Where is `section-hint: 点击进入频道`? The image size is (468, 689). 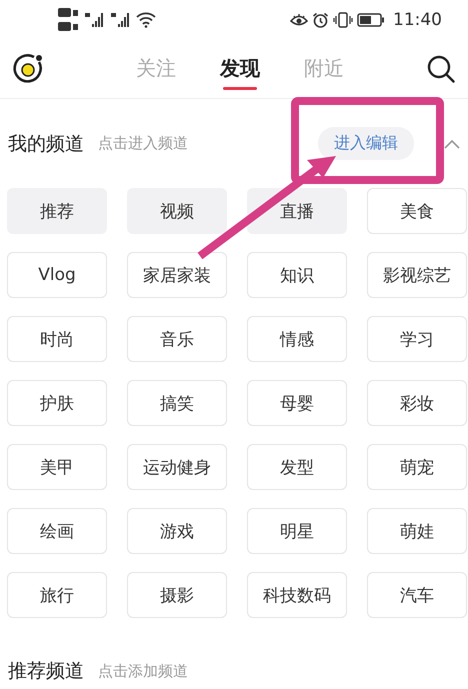 section-hint: 点击进入频道 is located at coordinates (143, 143).